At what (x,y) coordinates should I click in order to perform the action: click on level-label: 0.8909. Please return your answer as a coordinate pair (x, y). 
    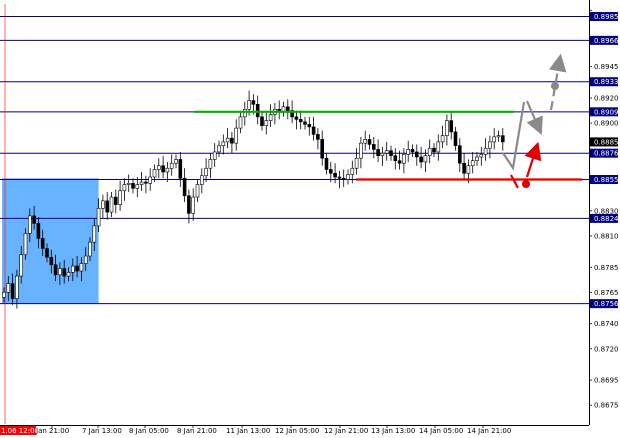
    Looking at the image, I should click on (606, 112).